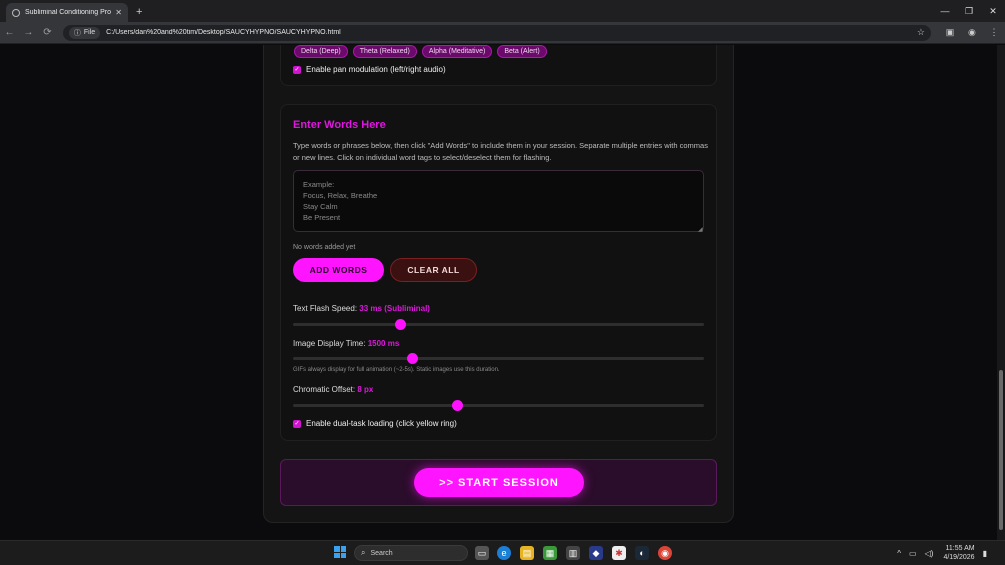 This screenshot has width=1005, height=565. What do you see at coordinates (921, 32) in the screenshot?
I see `bookmark-star-icon: ☆` at bounding box center [921, 32].